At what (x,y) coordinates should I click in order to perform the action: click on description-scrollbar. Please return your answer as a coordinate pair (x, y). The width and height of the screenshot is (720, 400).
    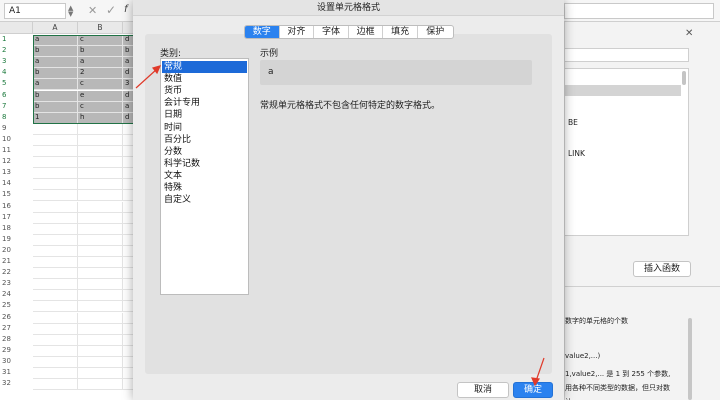
    Looking at the image, I should click on (690, 359).